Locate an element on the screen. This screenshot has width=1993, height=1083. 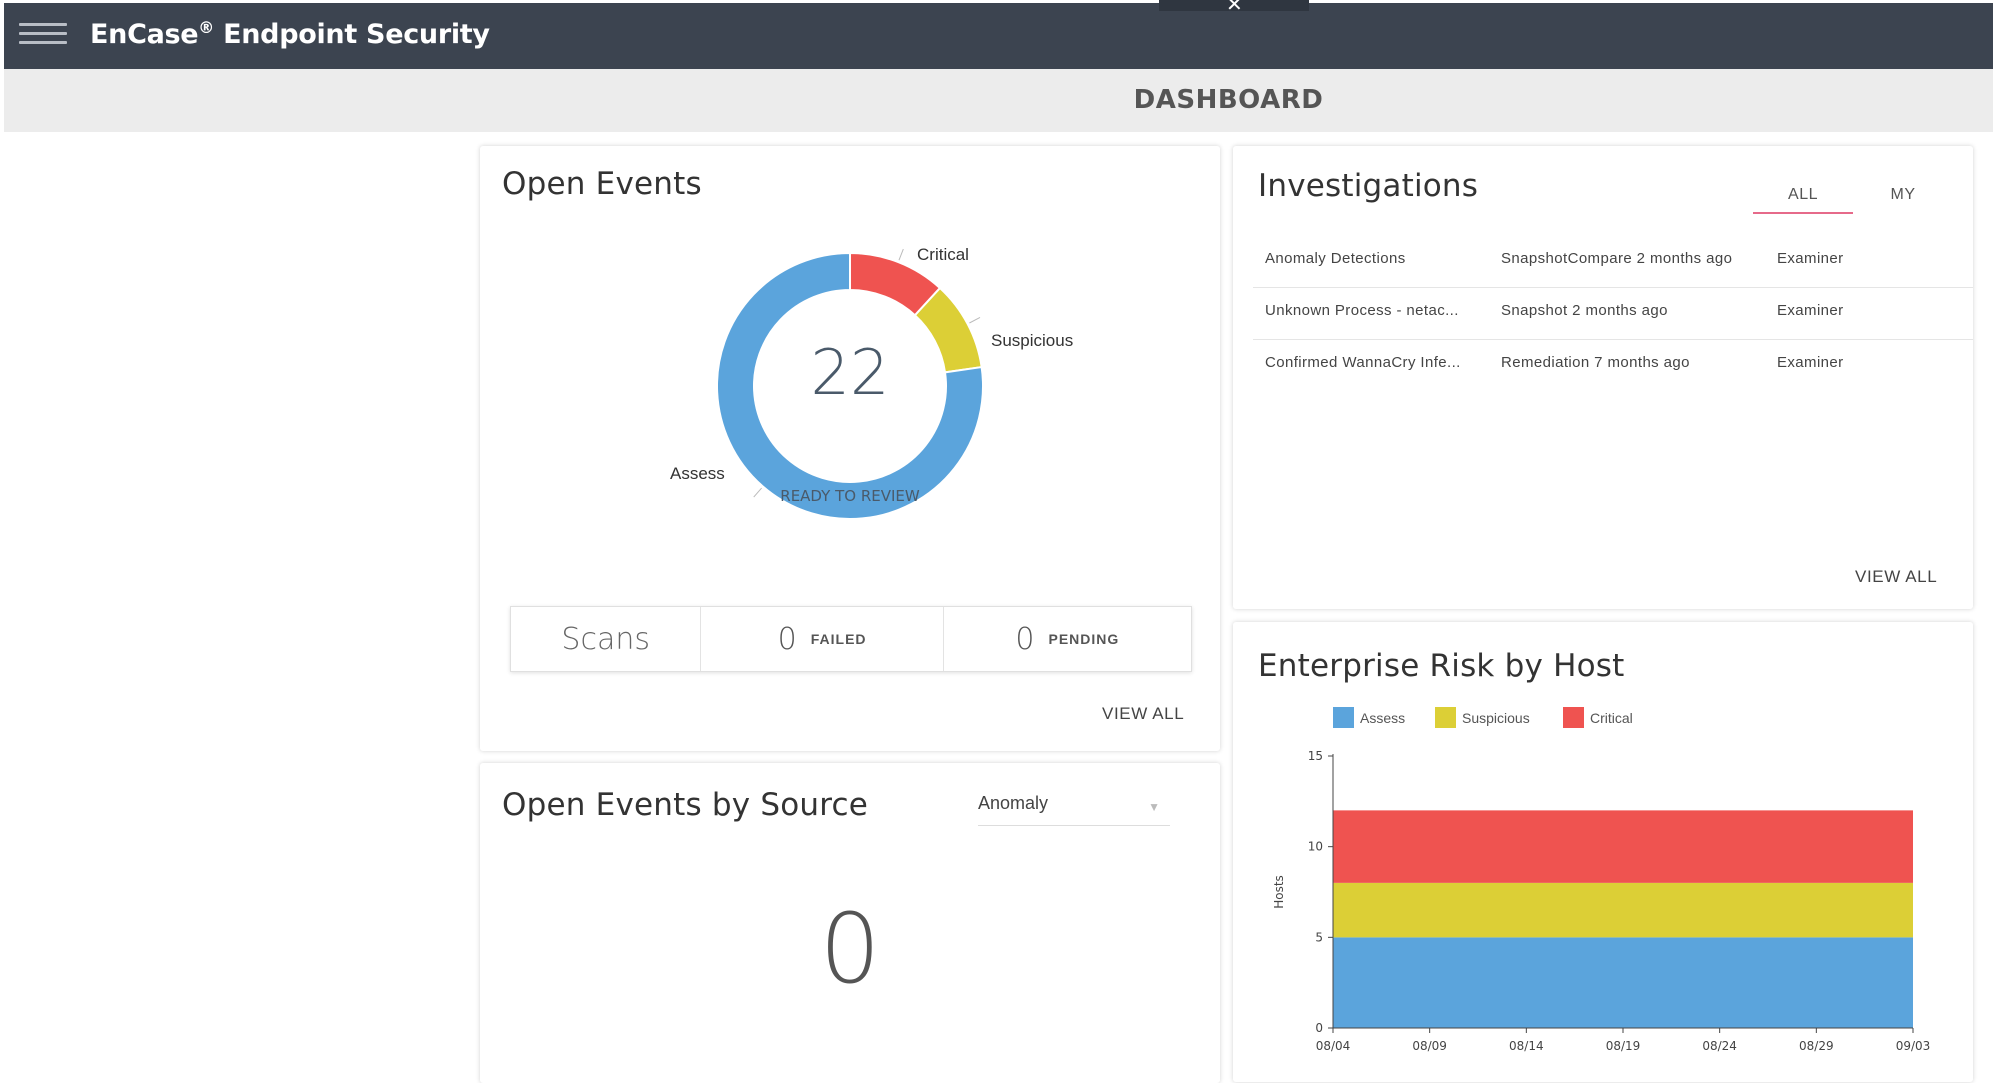
registered-mark: ® is located at coordinates (206, 27).